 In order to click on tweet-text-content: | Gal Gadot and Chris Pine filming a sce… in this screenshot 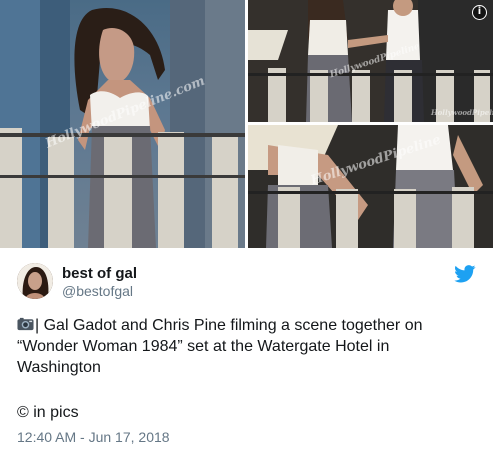, I will do `click(220, 346)`.